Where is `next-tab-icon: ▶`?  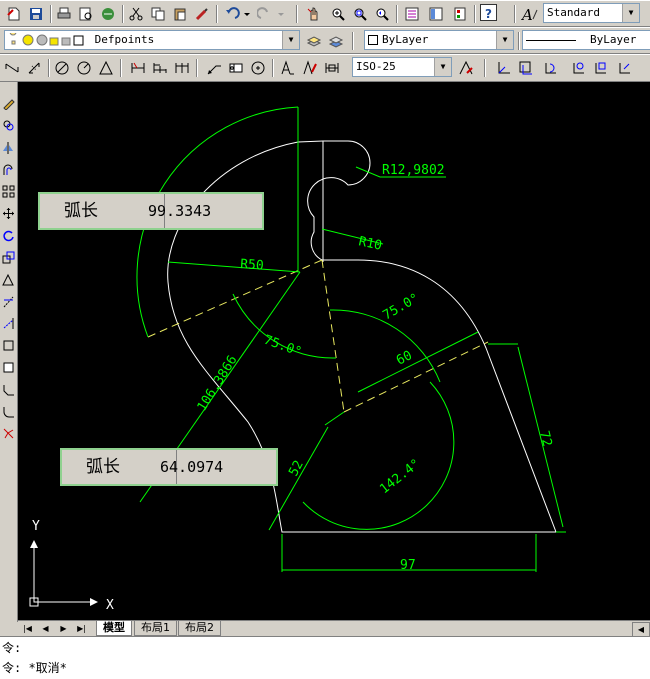
next-tab-icon: ▶ is located at coordinates (63, 628).